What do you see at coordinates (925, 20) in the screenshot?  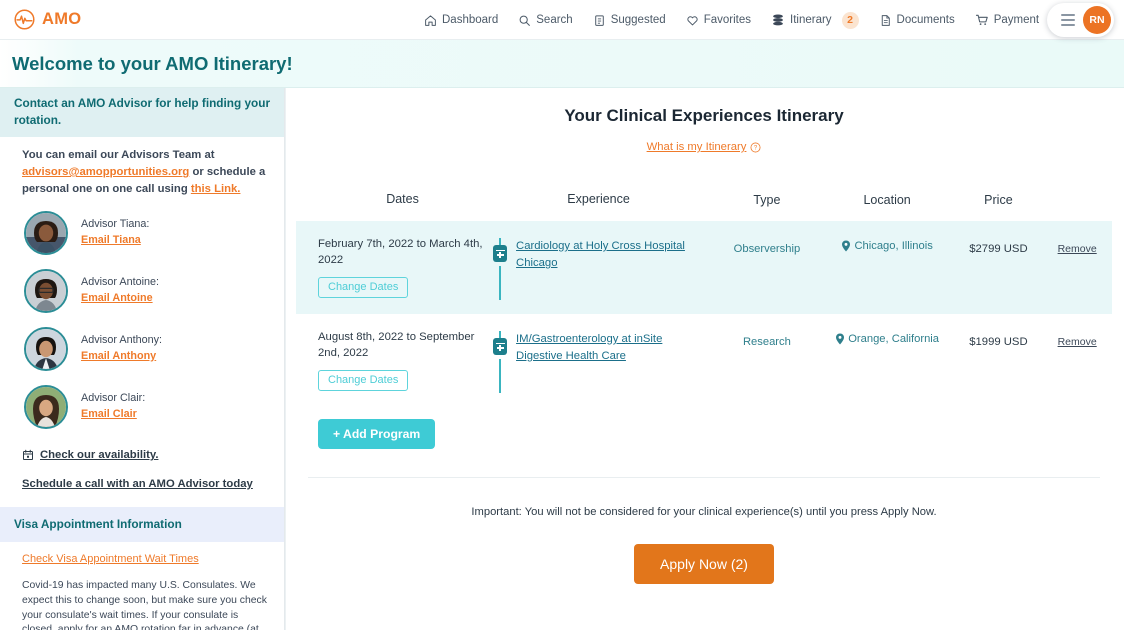 I see `nav-label-documents: Documents` at bounding box center [925, 20].